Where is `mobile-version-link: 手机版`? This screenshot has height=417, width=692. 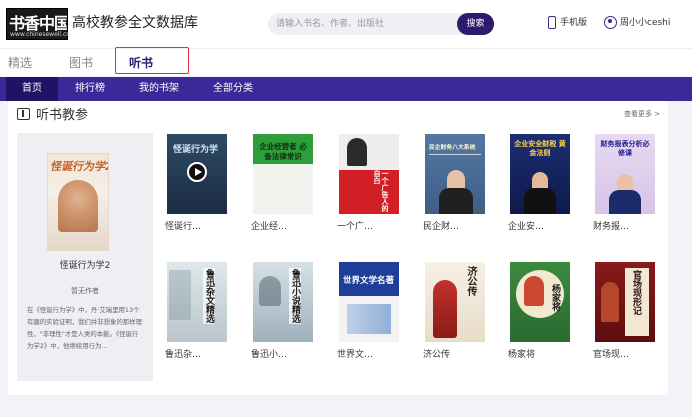
mobile-version-link: 手机版 is located at coordinates (567, 24).